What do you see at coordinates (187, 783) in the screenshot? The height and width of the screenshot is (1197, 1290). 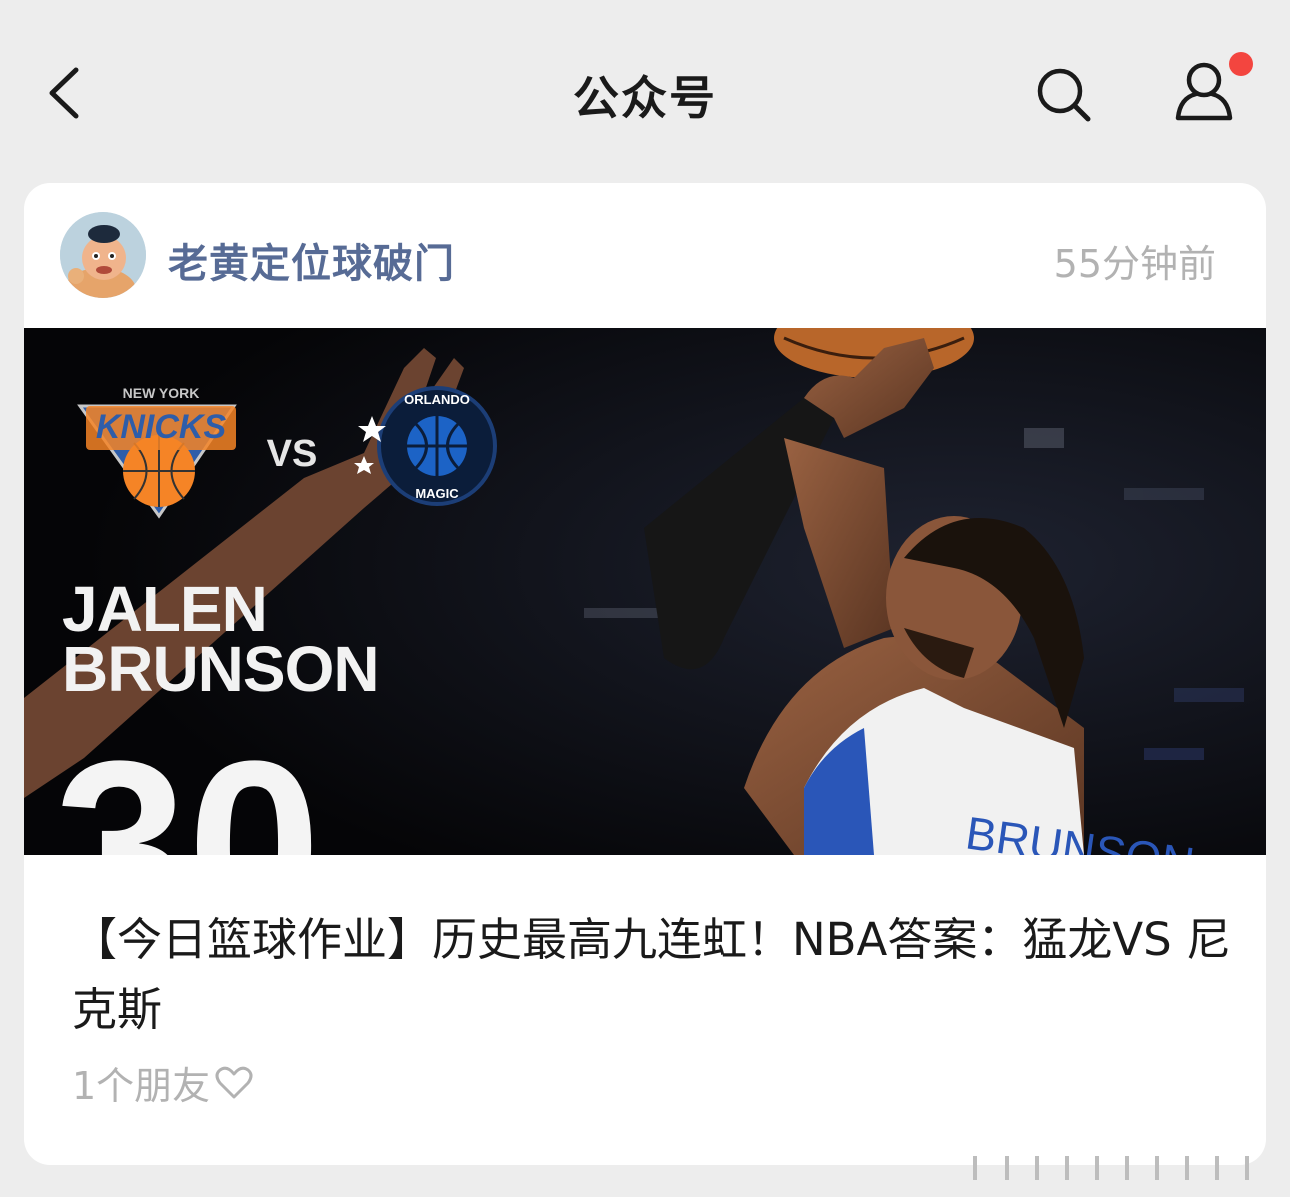 I see `player-number: 30` at bounding box center [187, 783].